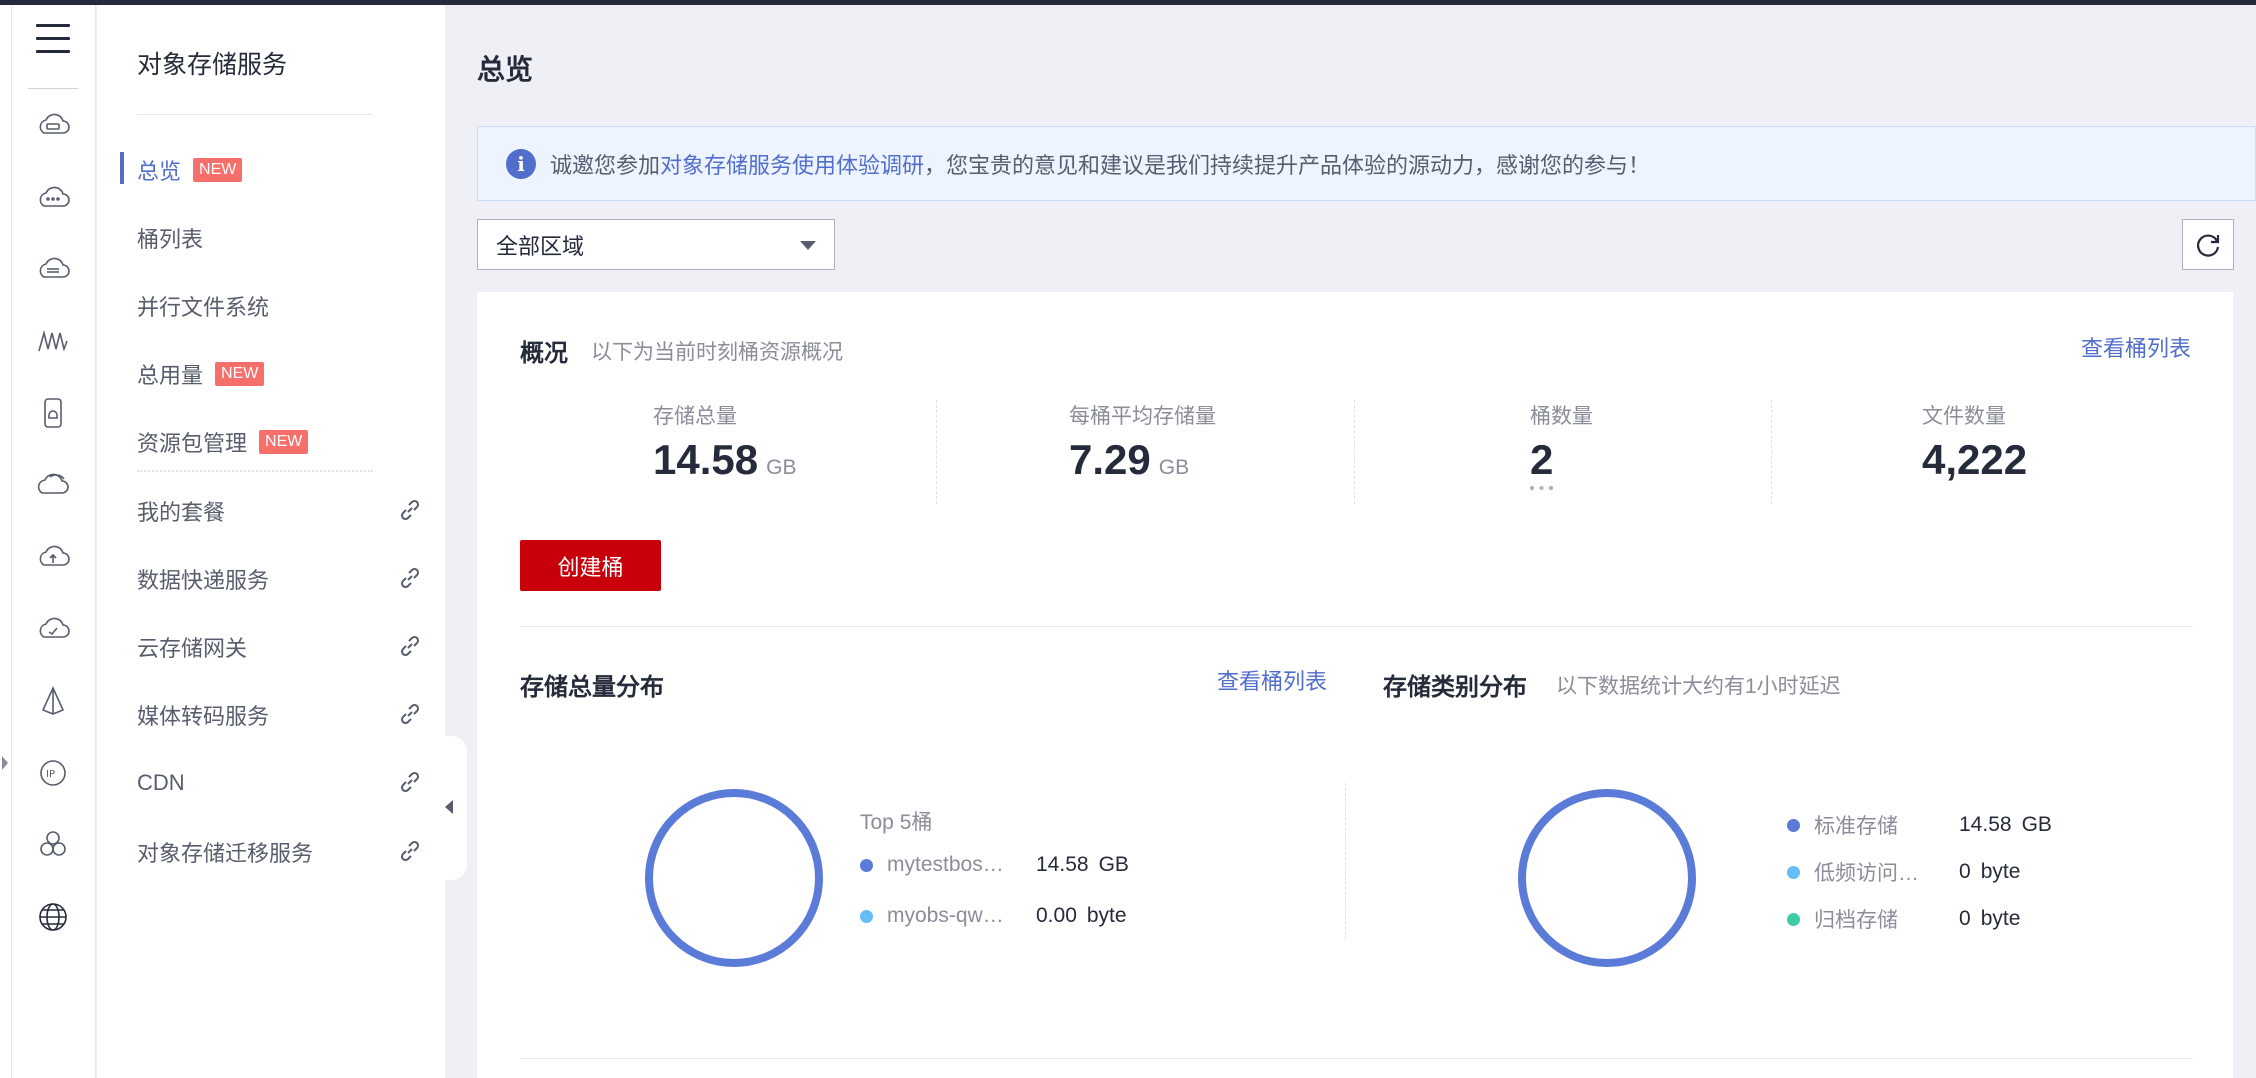 Image resolution: width=2256 pixels, height=1078 pixels. Describe the element at coordinates (808, 245) in the screenshot. I see `caret-down-icon` at that location.